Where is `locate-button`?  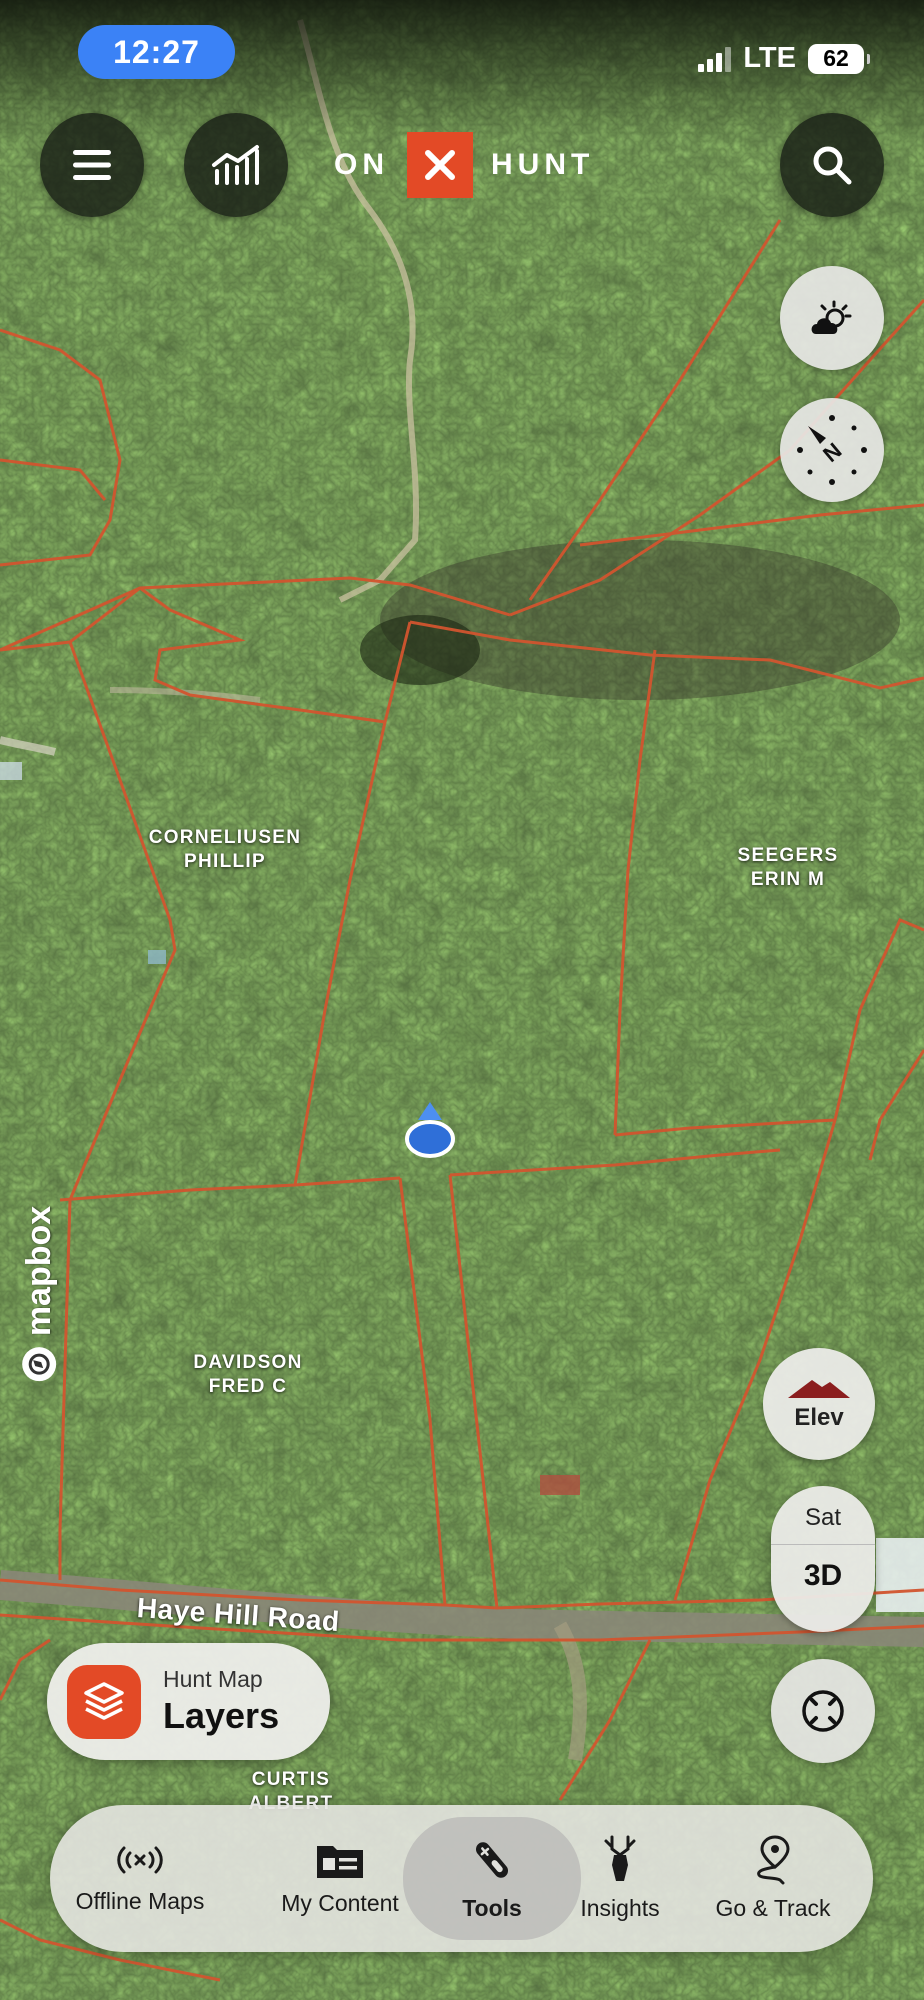
locate-button is located at coordinates (823, 1711).